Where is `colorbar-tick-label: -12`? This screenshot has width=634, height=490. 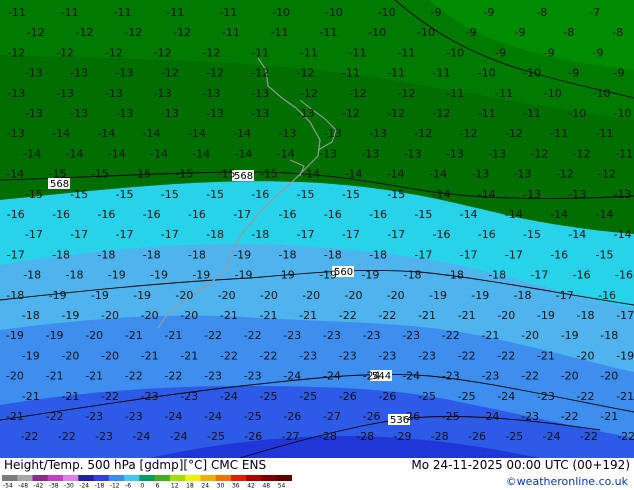
colorbar-tick-label: -12 is located at coordinates (115, 486).